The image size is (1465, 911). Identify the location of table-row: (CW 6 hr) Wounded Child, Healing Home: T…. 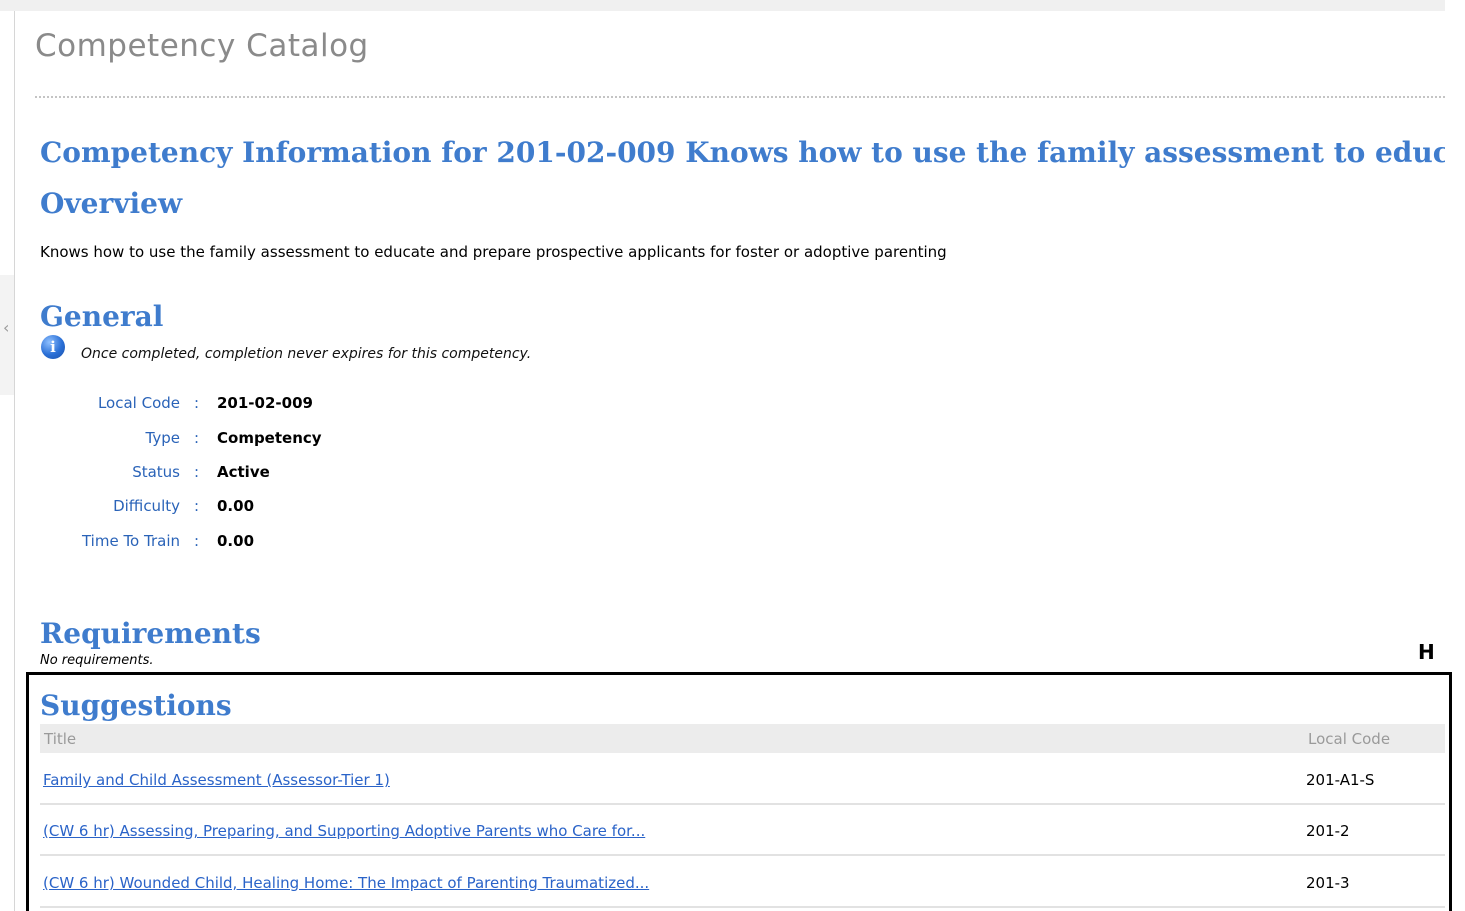
(742, 883).